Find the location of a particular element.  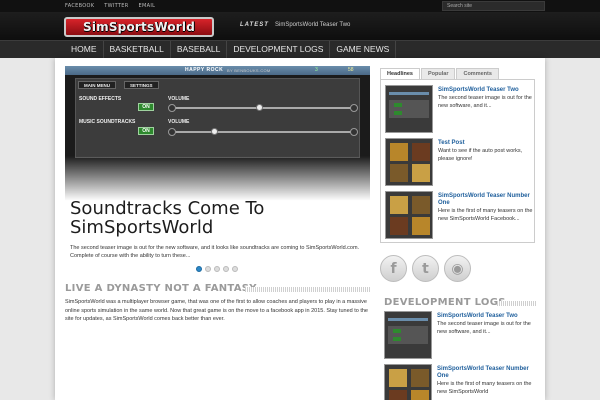

sound-volume-max is located at coordinates (354, 108).